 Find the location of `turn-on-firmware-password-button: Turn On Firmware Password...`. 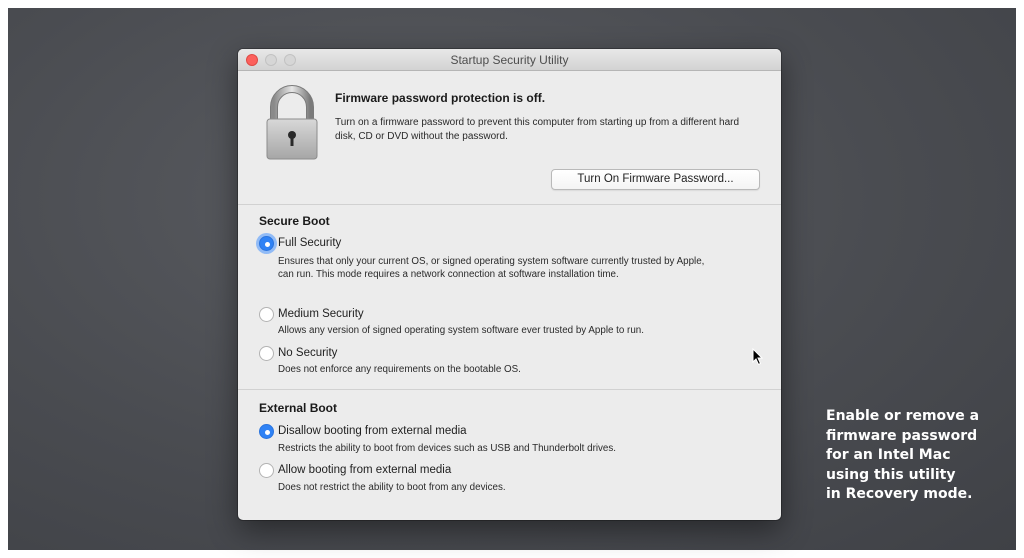

turn-on-firmware-password-button: Turn On Firmware Password... is located at coordinates (655, 179).